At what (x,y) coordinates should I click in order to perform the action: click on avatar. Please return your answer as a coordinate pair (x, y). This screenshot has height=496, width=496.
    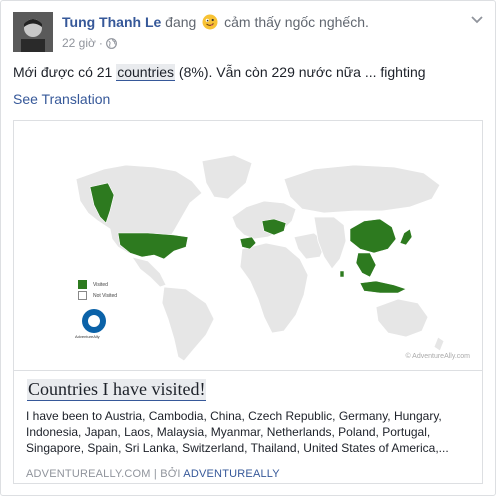
    Looking at the image, I should click on (33, 32).